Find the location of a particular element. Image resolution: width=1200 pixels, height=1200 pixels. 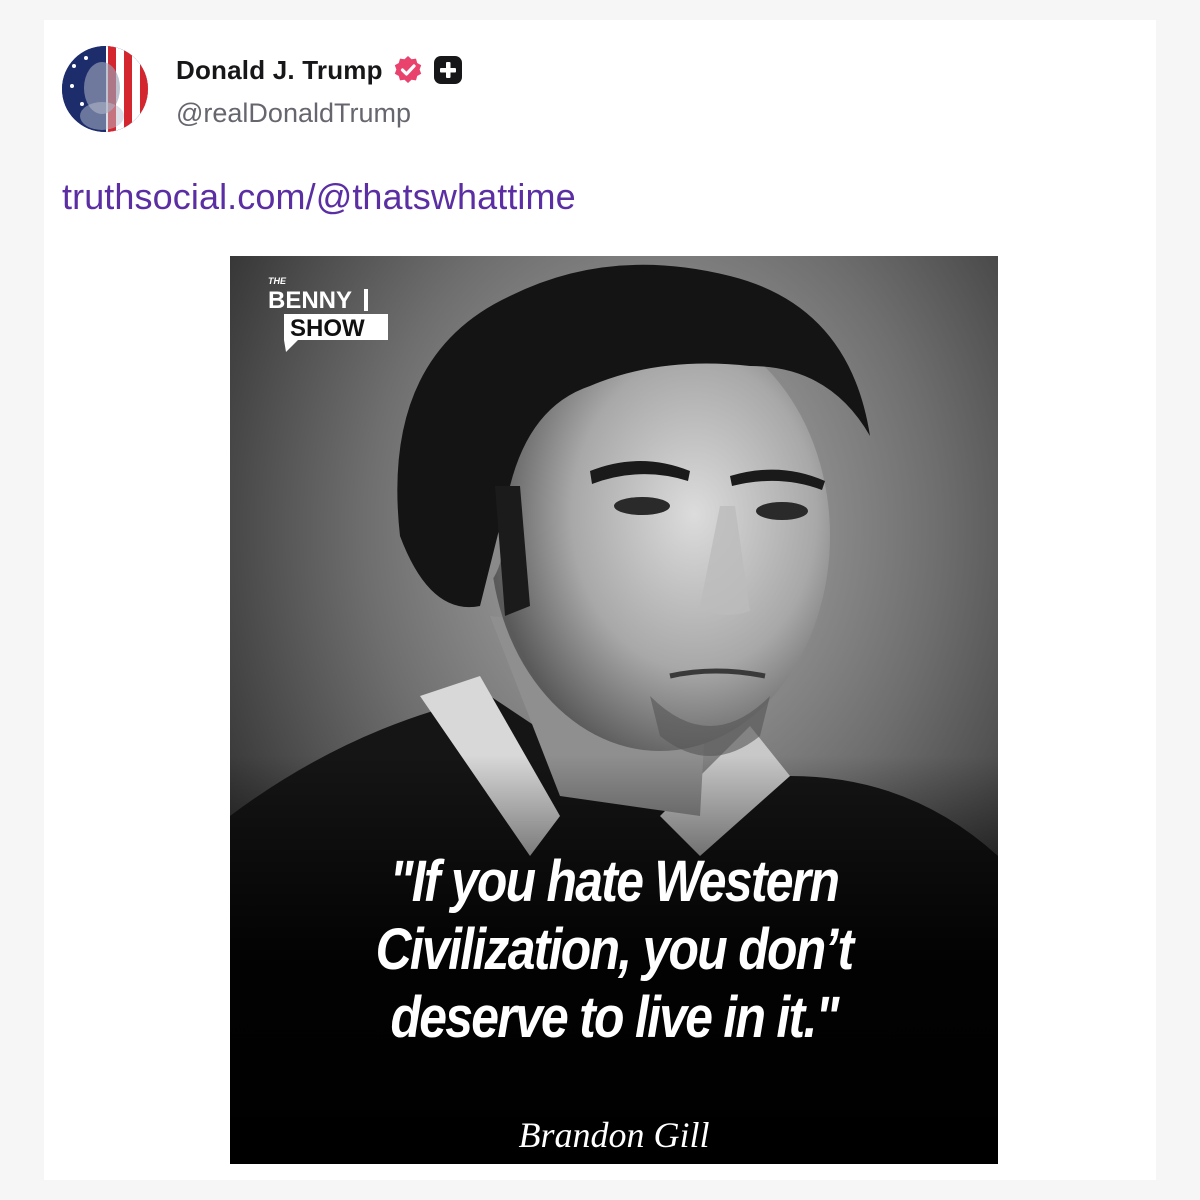

author-display-name: Donald J. Trump is located at coordinates (279, 70).